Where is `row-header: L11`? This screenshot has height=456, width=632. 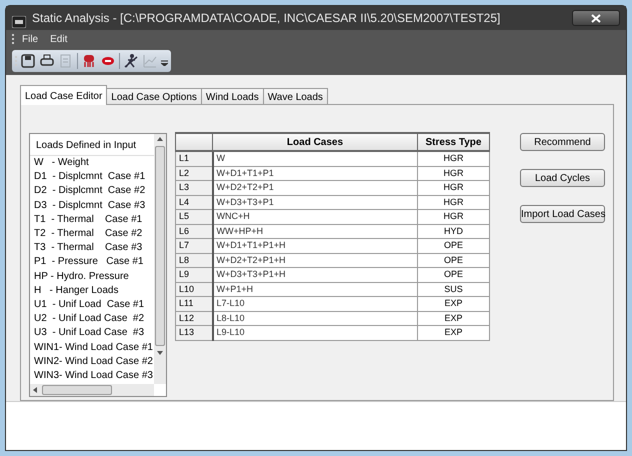 row-header: L11 is located at coordinates (194, 303).